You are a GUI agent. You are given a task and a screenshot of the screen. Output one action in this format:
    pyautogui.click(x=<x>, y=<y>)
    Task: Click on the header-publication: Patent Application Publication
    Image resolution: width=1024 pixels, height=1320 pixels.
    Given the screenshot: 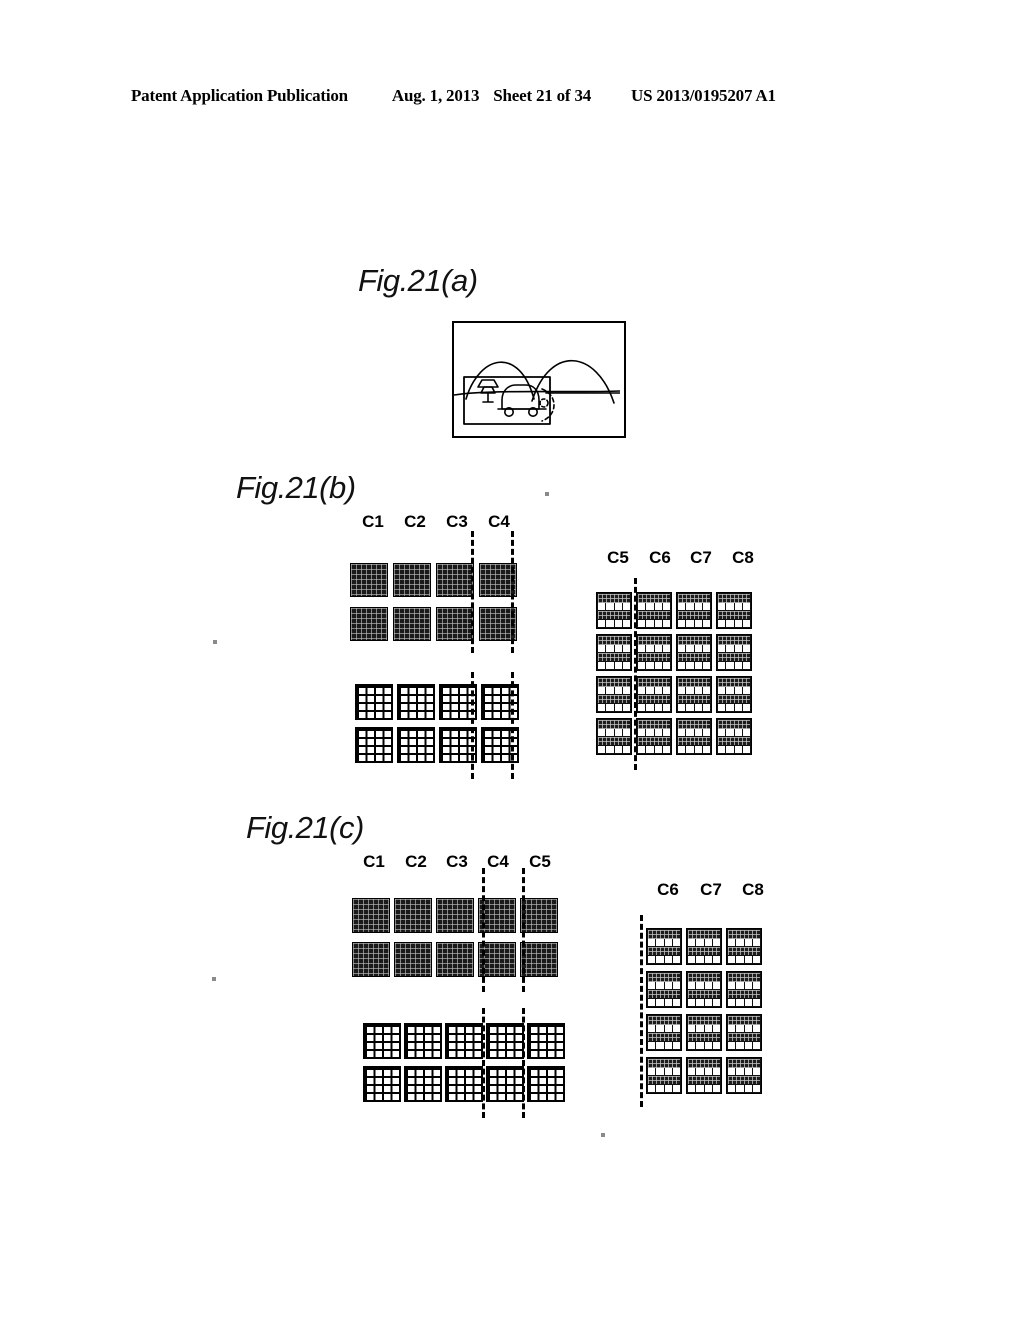 What is the action you would take?
    pyautogui.click(x=239, y=95)
    